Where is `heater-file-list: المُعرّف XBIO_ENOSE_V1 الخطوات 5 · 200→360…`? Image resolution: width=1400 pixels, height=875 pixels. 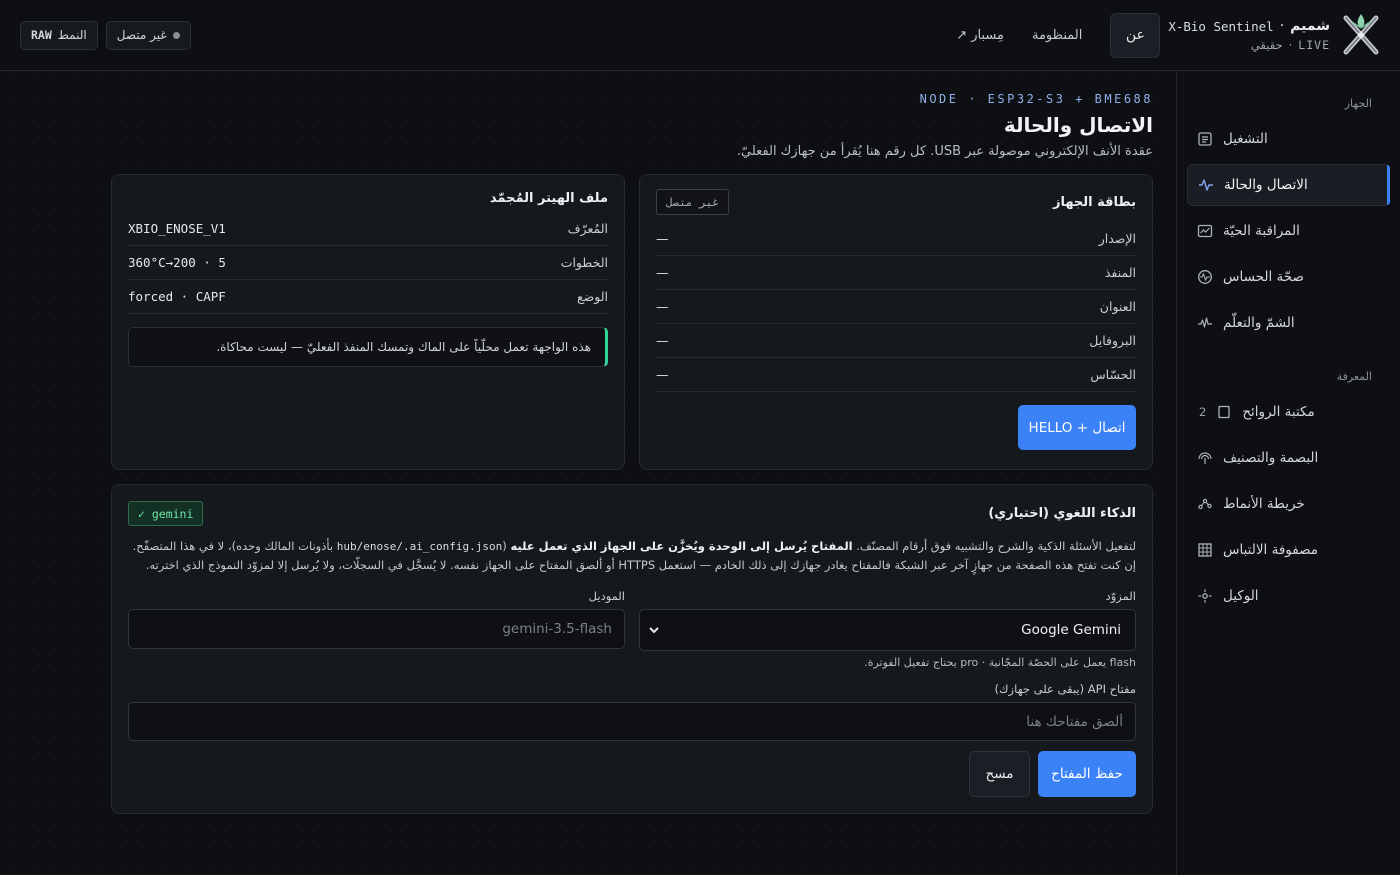
heater-file-list: المُعرّف XBIO_ENOSE_V1 الخطوات 5 · 200→360… is located at coordinates (368, 263).